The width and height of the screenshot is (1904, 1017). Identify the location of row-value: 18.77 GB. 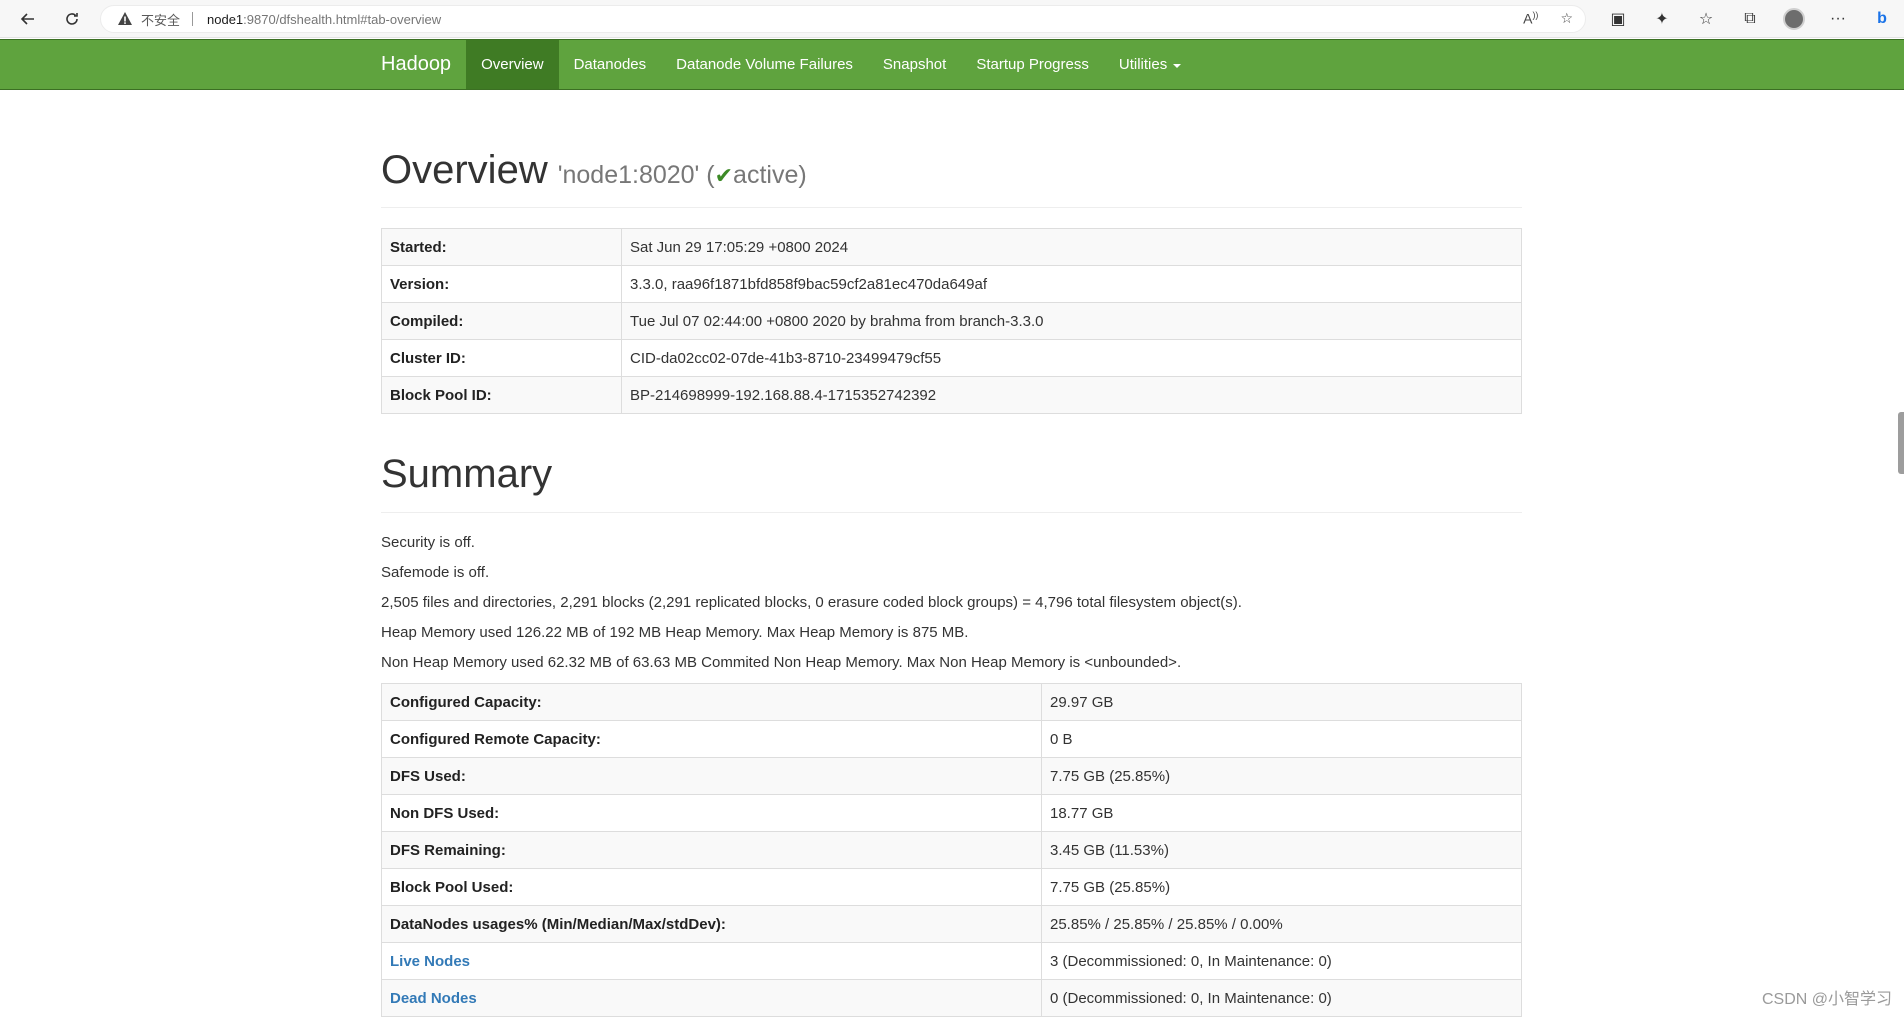
(1282, 813).